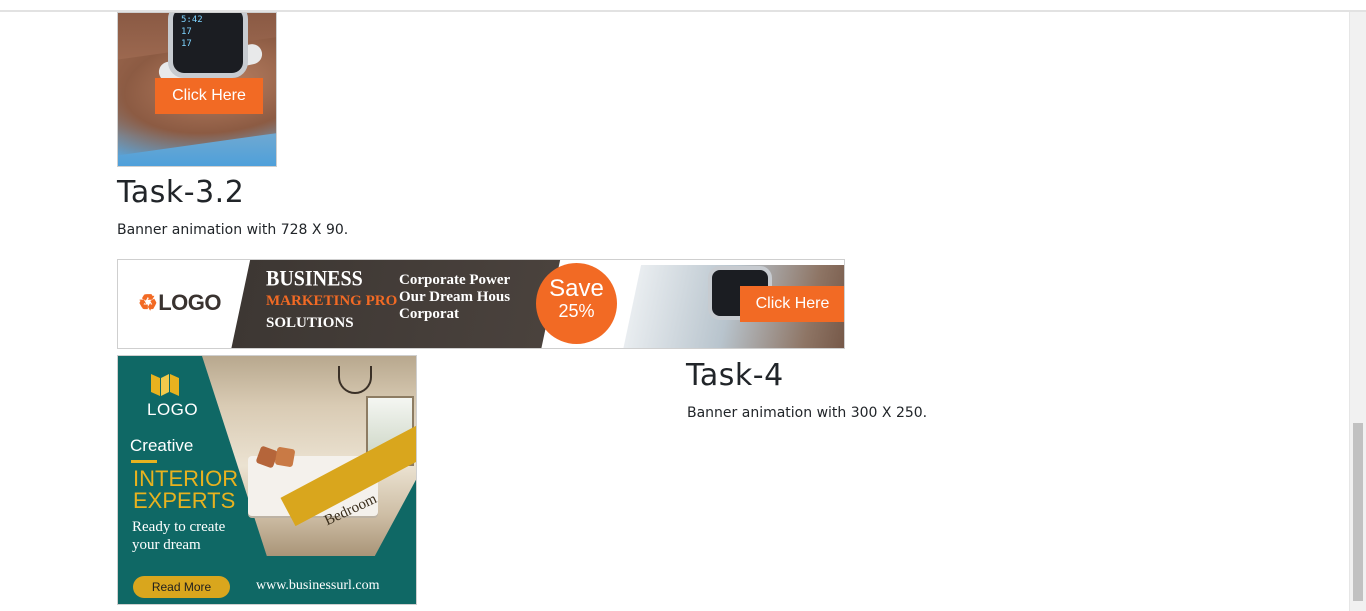 The width and height of the screenshot is (1366, 611). Describe the element at coordinates (310, 323) in the screenshot. I see `headline-solutions: SOLUTIONS` at that location.